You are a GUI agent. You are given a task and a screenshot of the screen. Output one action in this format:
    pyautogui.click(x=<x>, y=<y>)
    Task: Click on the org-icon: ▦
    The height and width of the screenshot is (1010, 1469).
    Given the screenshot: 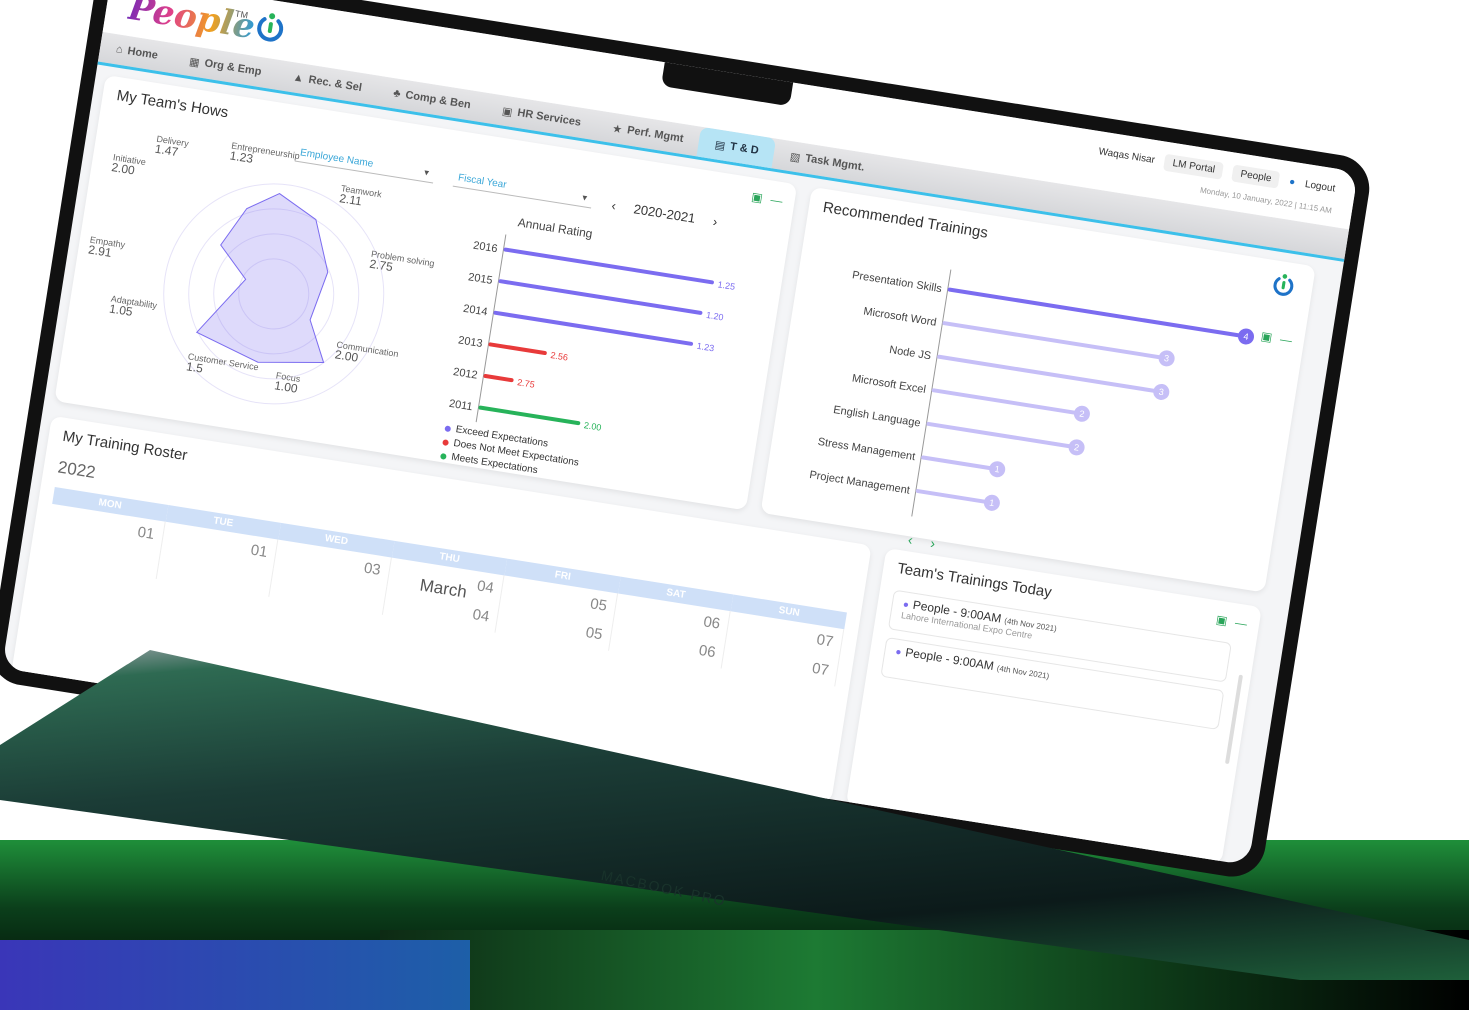 What is the action you would take?
    pyautogui.click(x=194, y=62)
    